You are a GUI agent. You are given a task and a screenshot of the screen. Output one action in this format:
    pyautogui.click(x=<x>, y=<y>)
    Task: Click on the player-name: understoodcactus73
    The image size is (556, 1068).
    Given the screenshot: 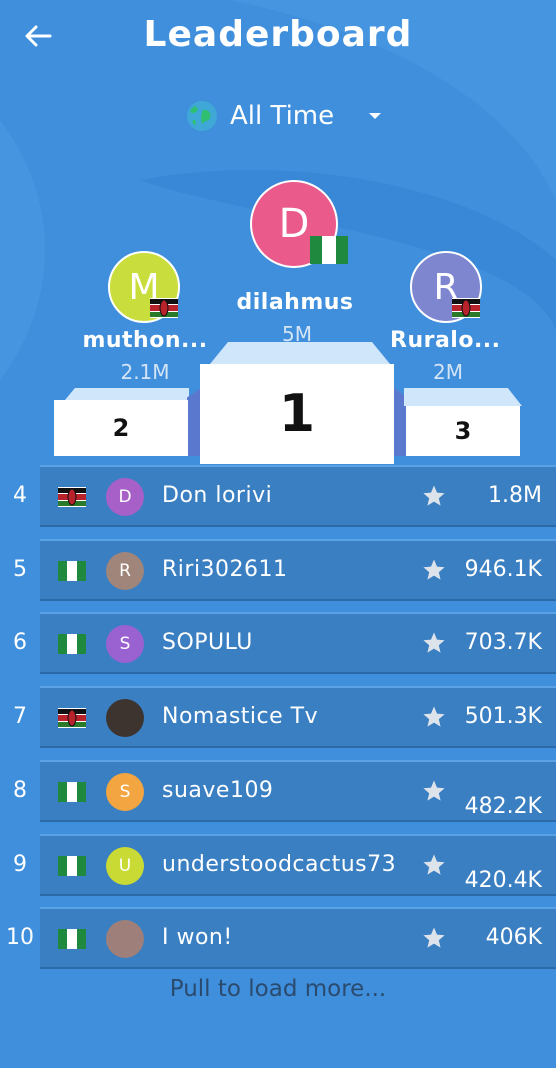 What is the action you would take?
    pyautogui.click(x=279, y=864)
    